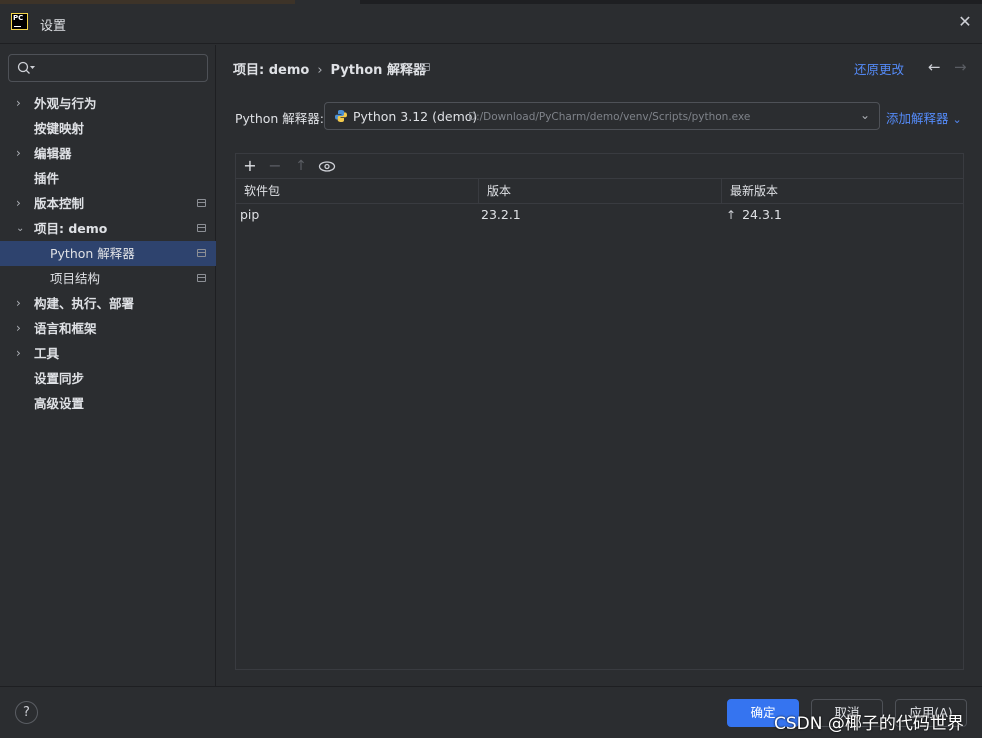 The height and width of the screenshot is (738, 982). What do you see at coordinates (108, 153) in the screenshot?
I see `sidebar-item-editor: › 编辑器` at bounding box center [108, 153].